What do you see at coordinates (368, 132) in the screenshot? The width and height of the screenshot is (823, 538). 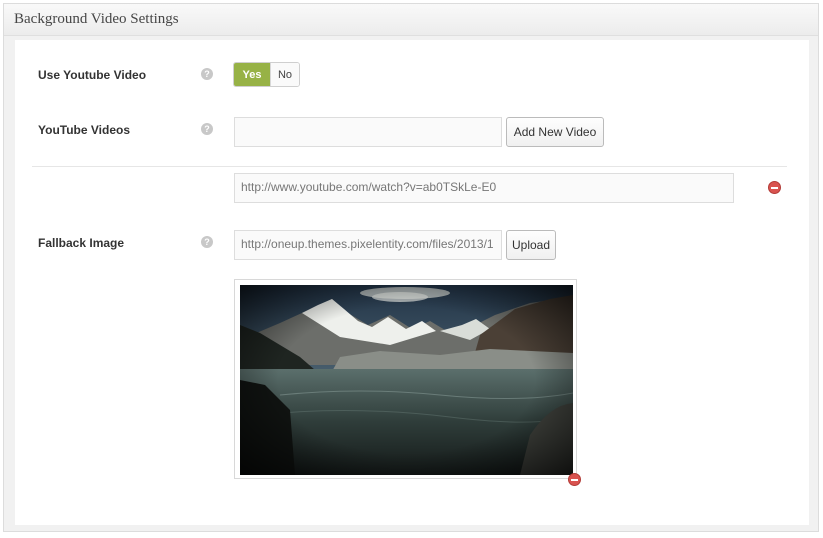 I see `new-video-url-input` at bounding box center [368, 132].